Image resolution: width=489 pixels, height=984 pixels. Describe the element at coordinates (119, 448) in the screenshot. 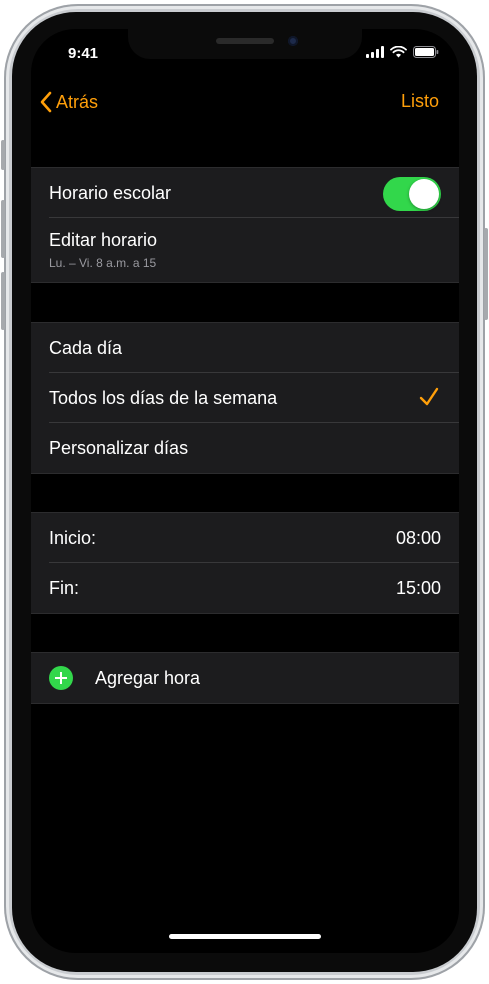

I see `day-option-label: Personalizar días` at that location.